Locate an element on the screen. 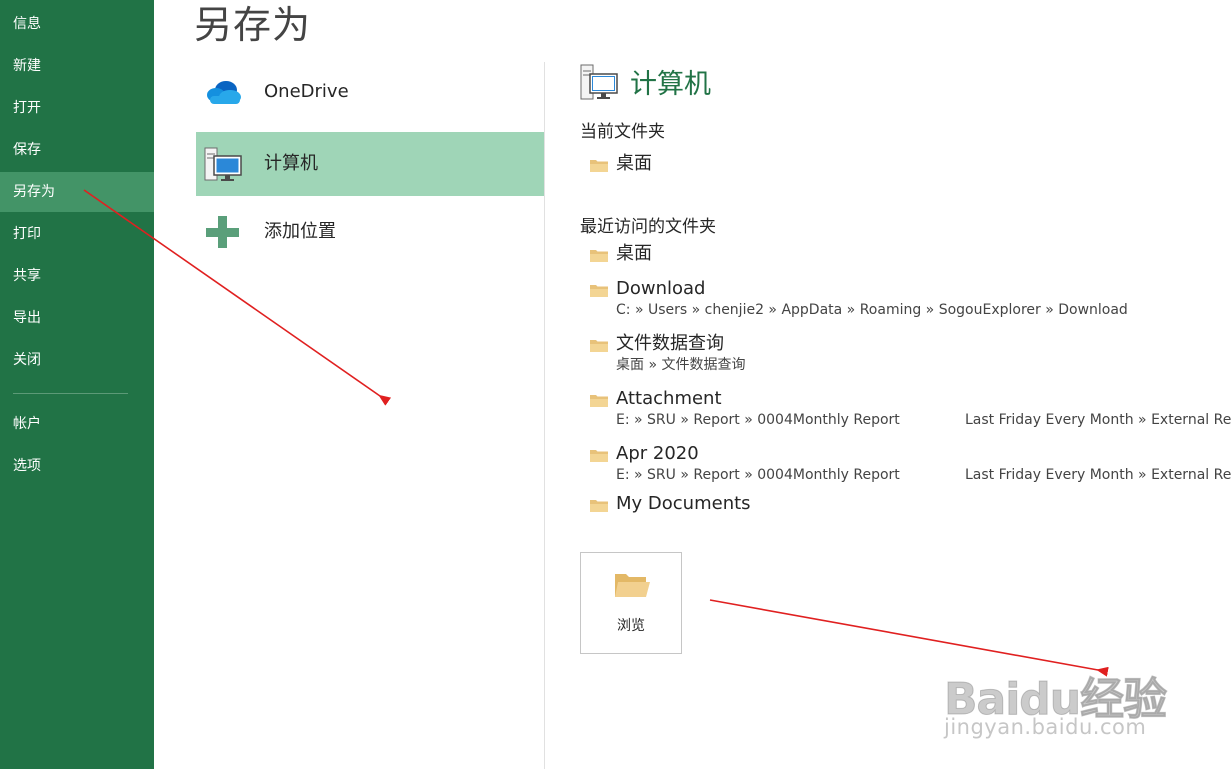  folder-name: Download is located at coordinates (661, 288).